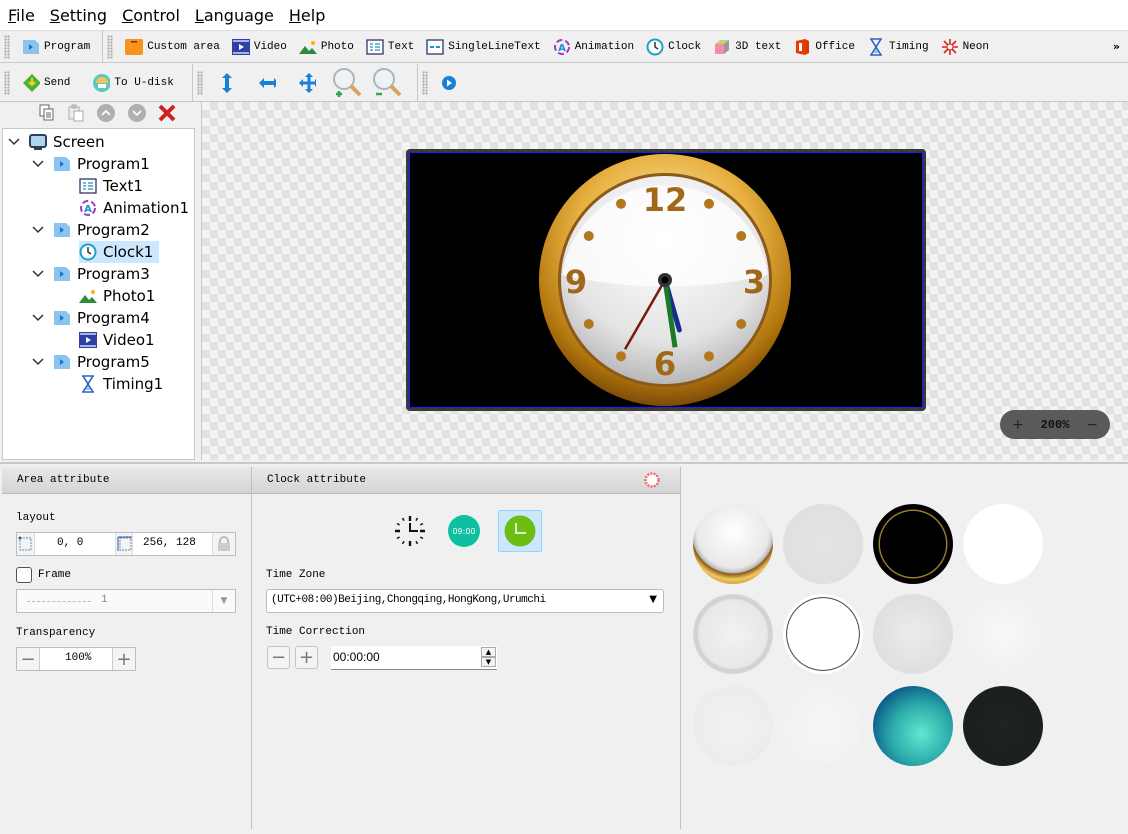  What do you see at coordinates (132, 83) in the screenshot?
I see `to-udisk-button: To U-disk` at bounding box center [132, 83].